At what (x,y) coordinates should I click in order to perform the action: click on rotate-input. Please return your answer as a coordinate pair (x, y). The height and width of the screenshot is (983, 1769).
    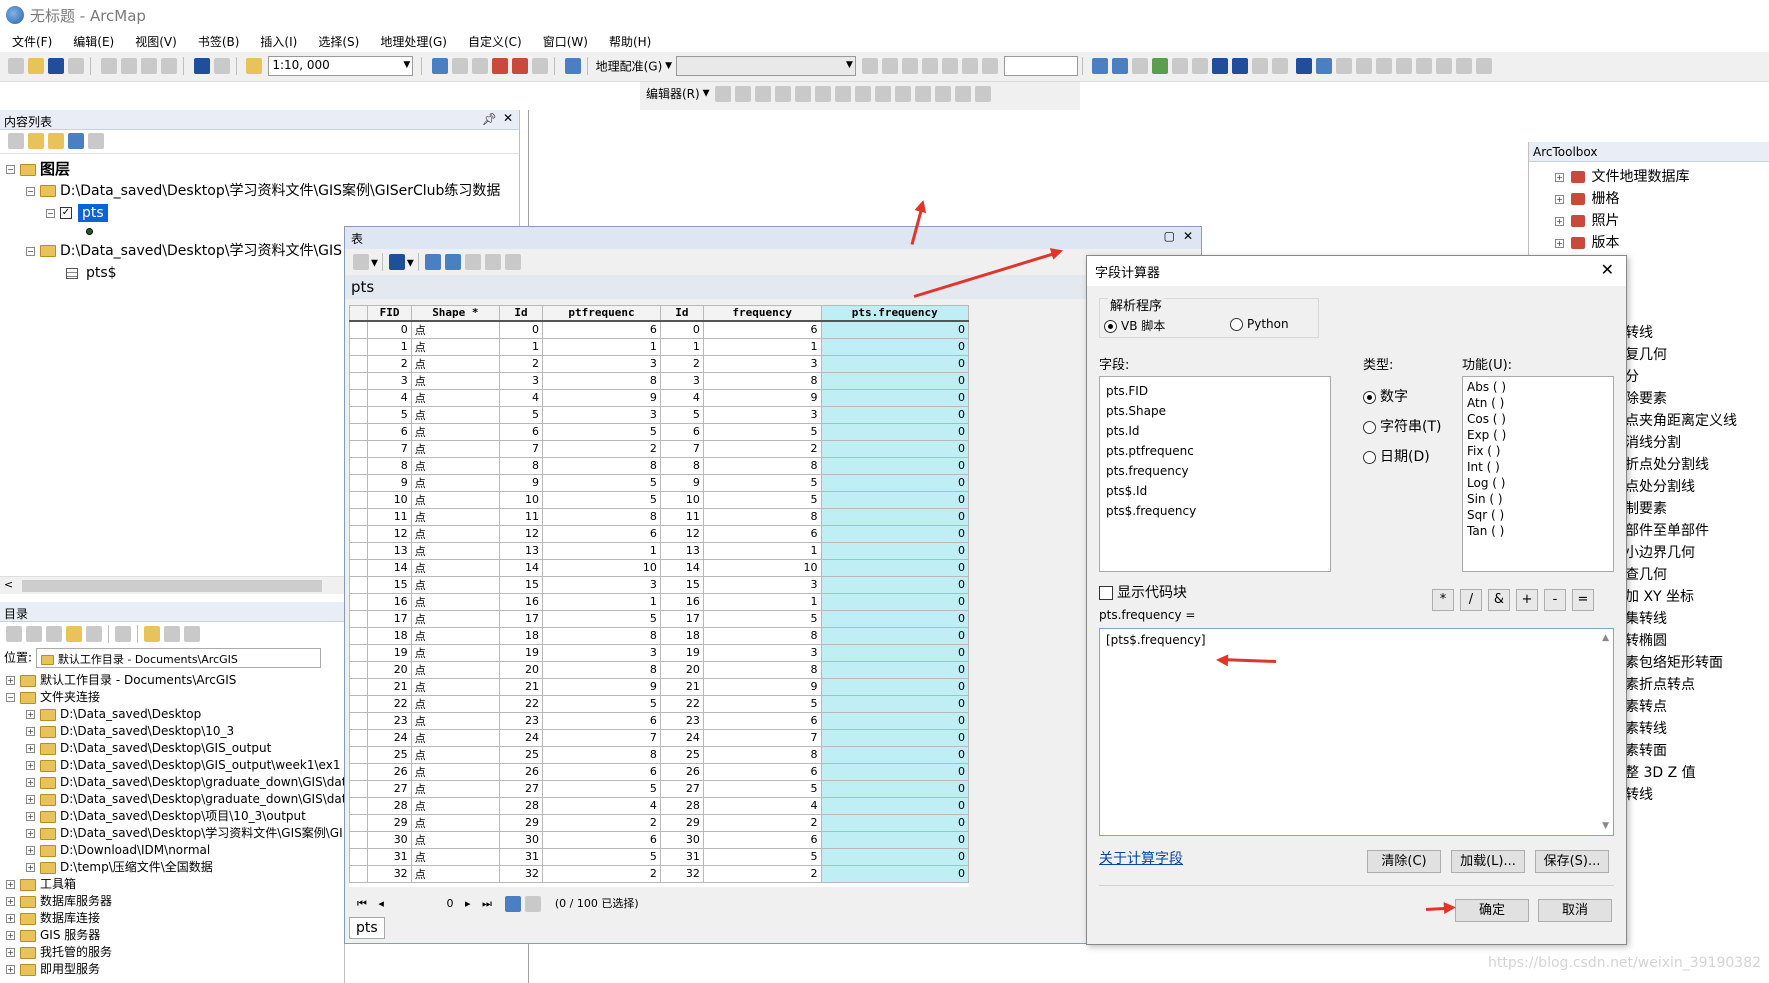
    Looking at the image, I should click on (1040, 66).